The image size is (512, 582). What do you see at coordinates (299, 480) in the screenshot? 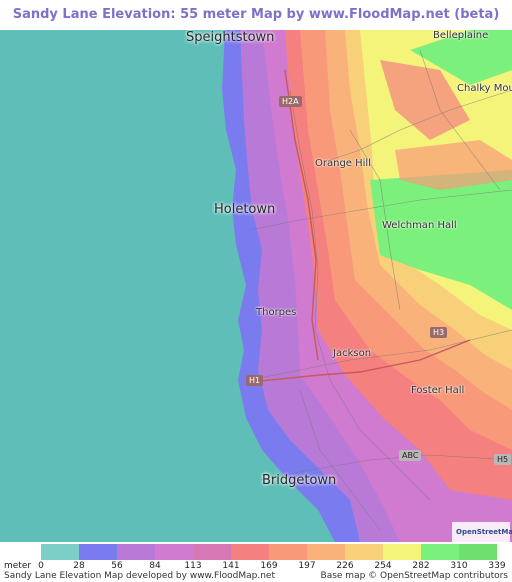
I see `place-bridgetown: Bridgetown` at bounding box center [299, 480].